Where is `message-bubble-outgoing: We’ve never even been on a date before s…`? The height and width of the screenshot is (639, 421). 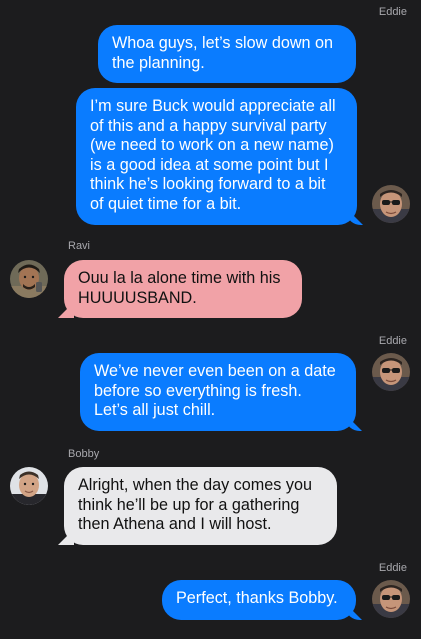
message-bubble-outgoing: We’ve never even been on a date before s… is located at coordinates (218, 392).